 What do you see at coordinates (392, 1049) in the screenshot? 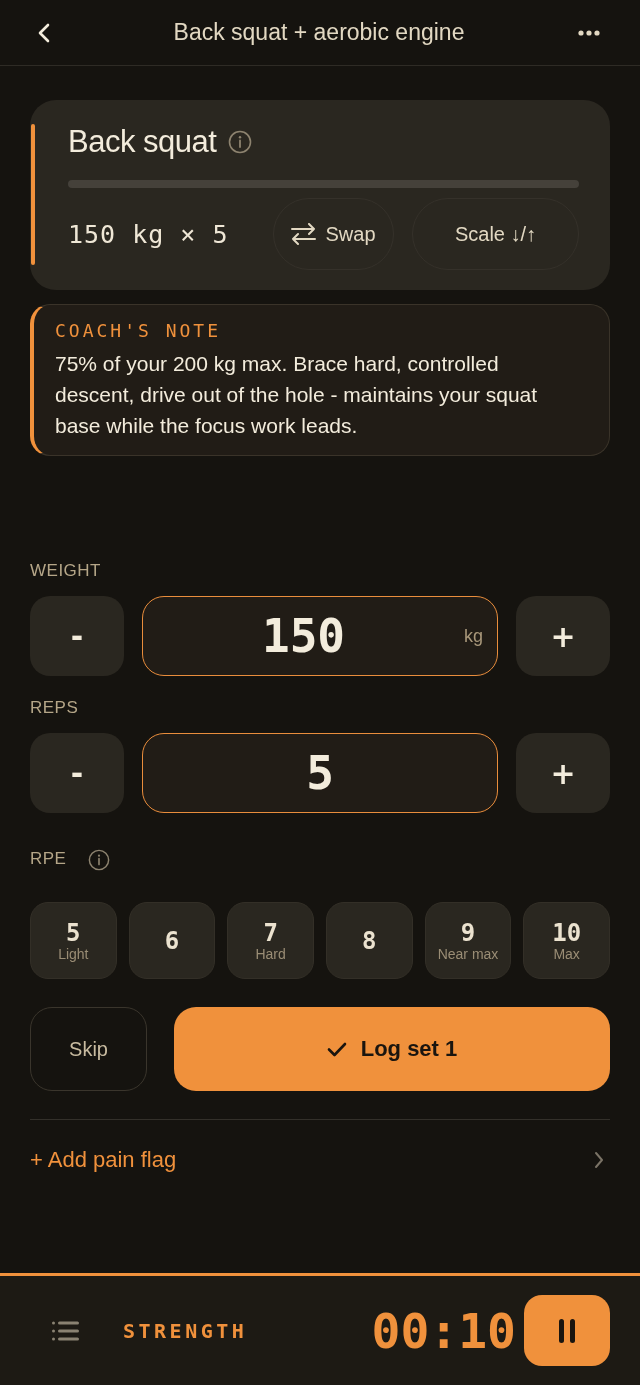
I see `log-set-button: Log set 1` at bounding box center [392, 1049].